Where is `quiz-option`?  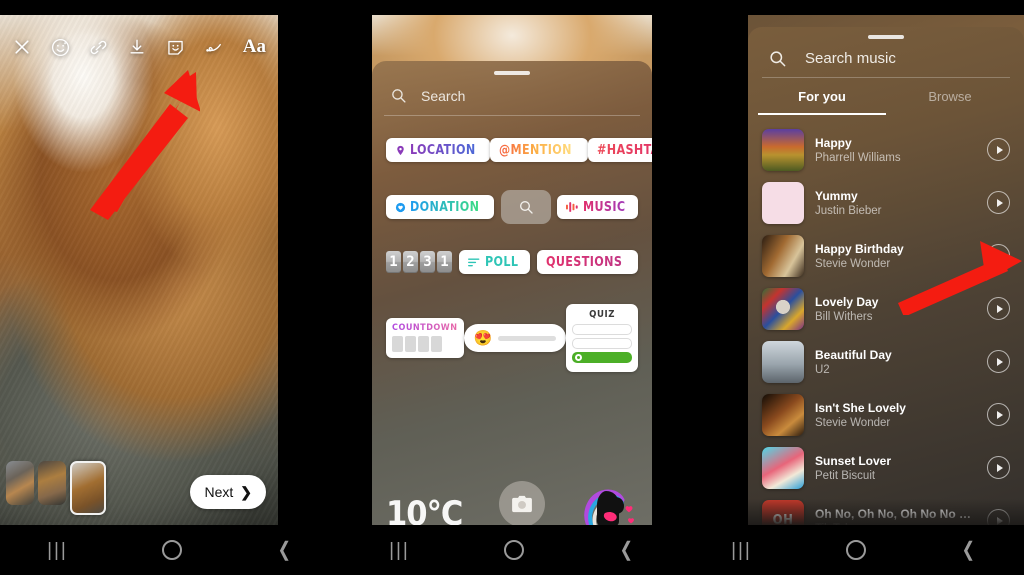 quiz-option is located at coordinates (602, 343).